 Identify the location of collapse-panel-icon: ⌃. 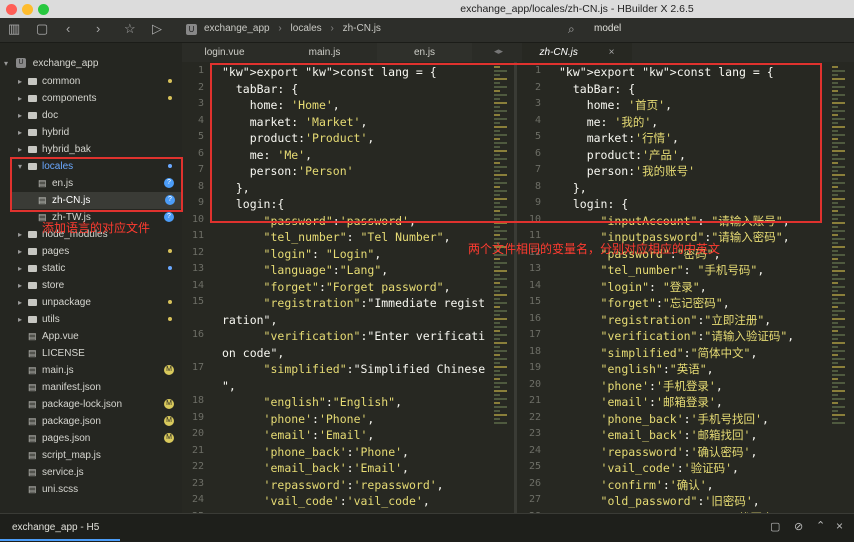
(820, 525).